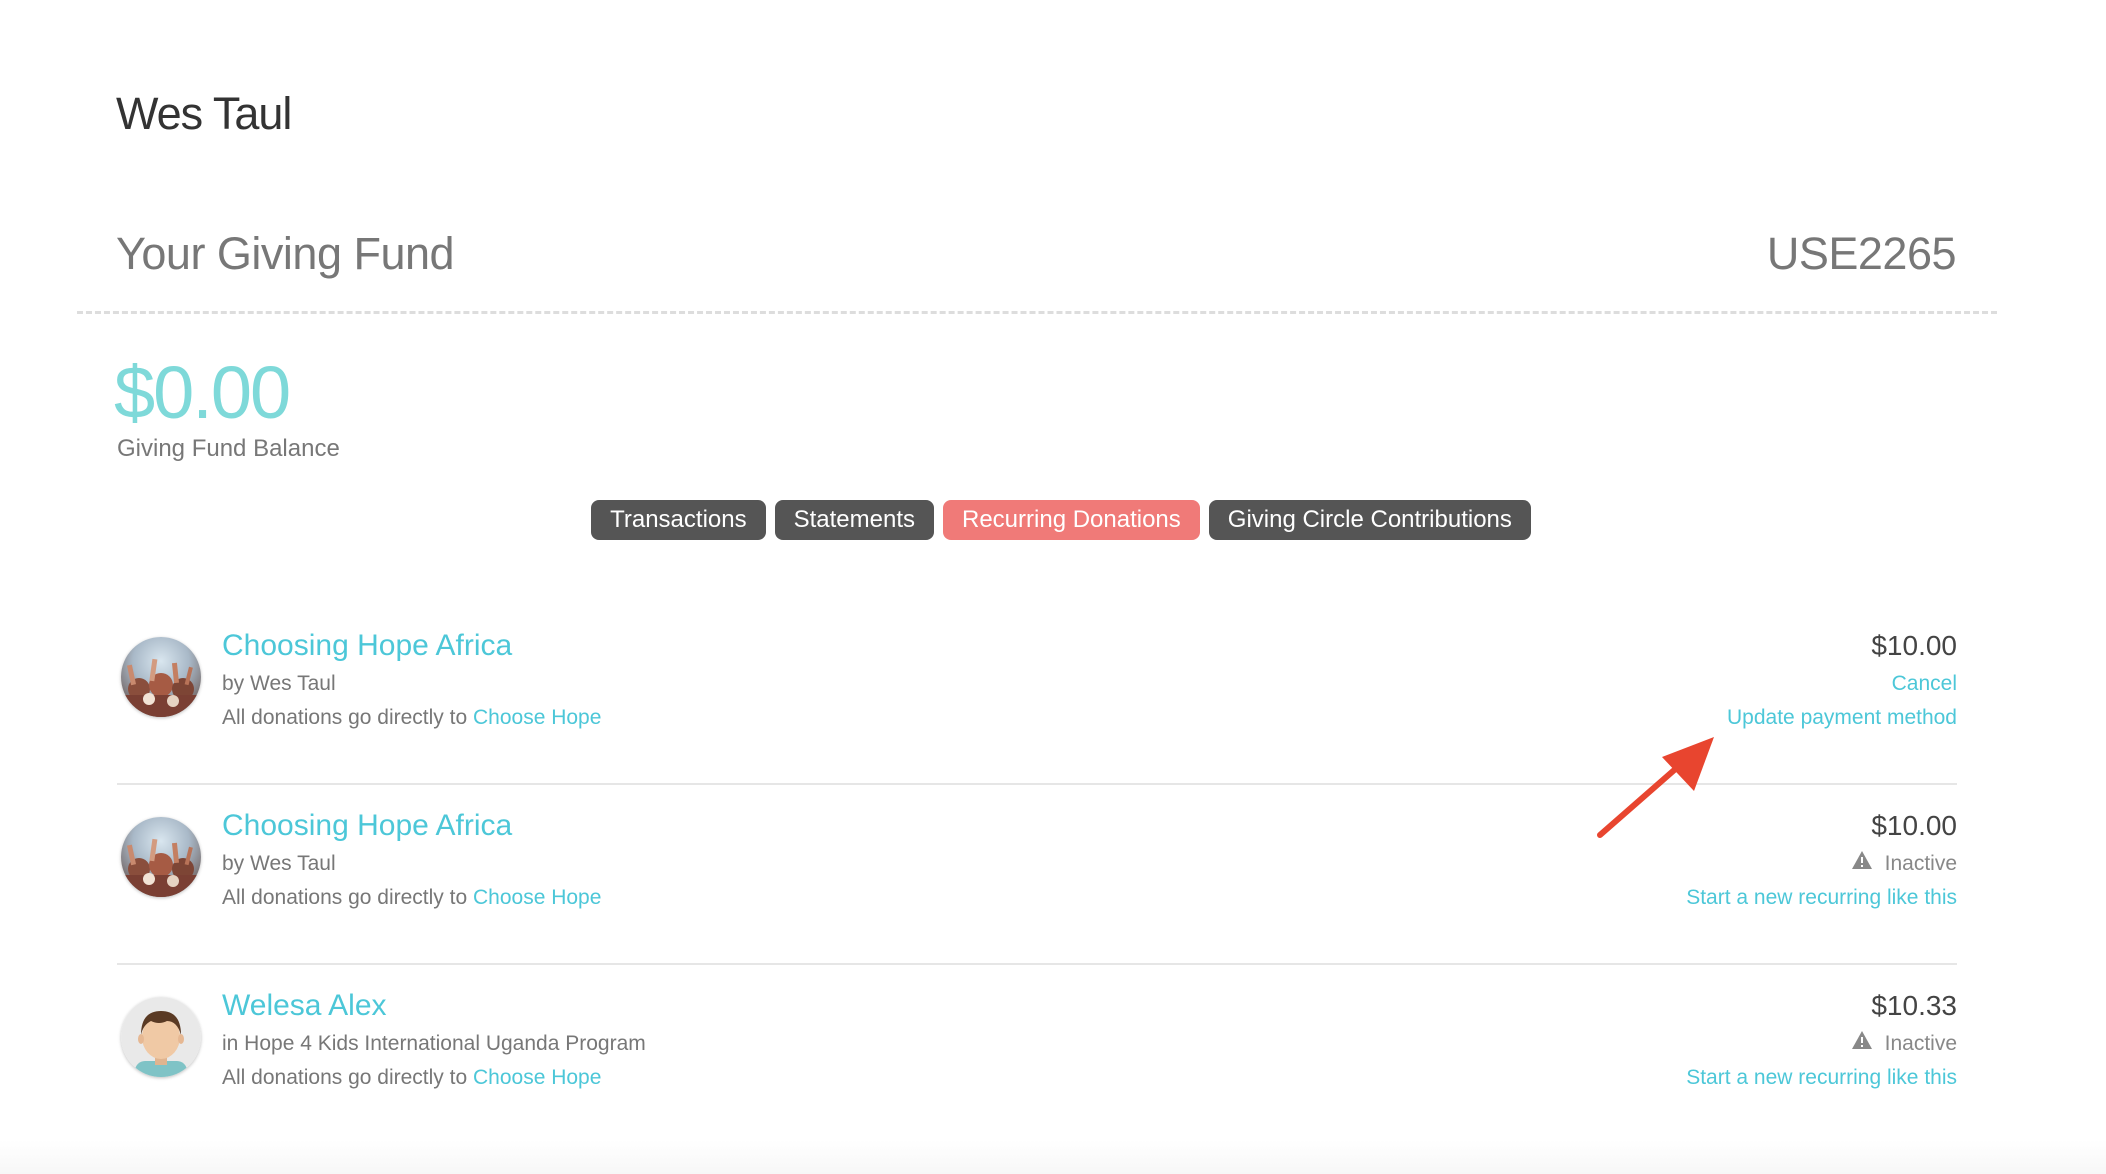 The width and height of the screenshot is (2106, 1174). Describe the element at coordinates (202, 392) in the screenshot. I see `fund-balance: $0.00` at that location.